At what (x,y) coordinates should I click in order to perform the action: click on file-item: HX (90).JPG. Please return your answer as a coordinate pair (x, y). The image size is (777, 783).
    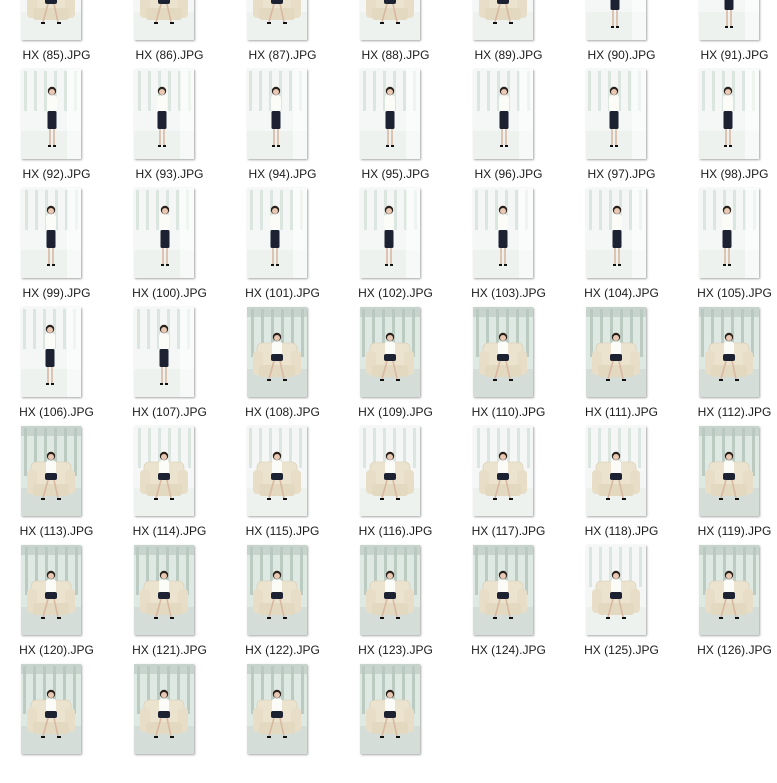
    Looking at the image, I should click on (621, 34).